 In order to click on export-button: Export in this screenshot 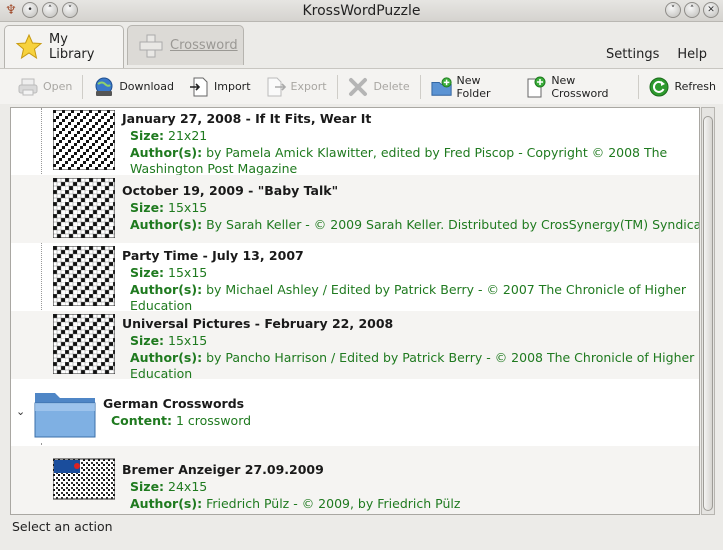, I will do `click(296, 87)`.